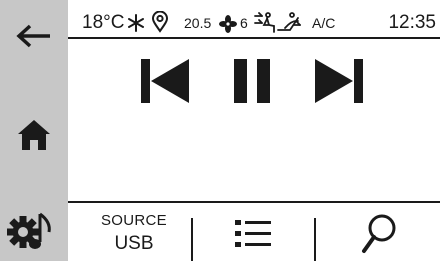  I want to click on skip-previous-icon, so click(165, 81).